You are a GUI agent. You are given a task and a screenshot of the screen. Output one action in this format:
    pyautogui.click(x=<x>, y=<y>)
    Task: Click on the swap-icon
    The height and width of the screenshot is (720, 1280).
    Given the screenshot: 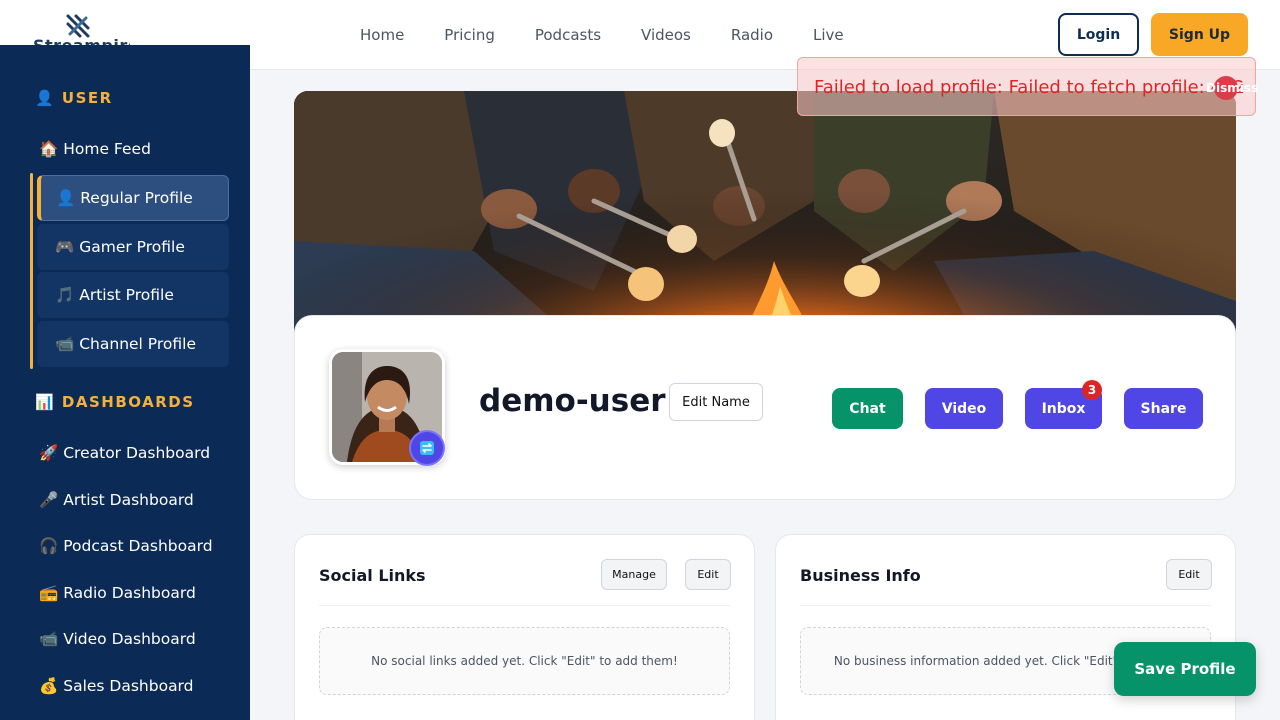 What is the action you would take?
    pyautogui.click(x=427, y=448)
    